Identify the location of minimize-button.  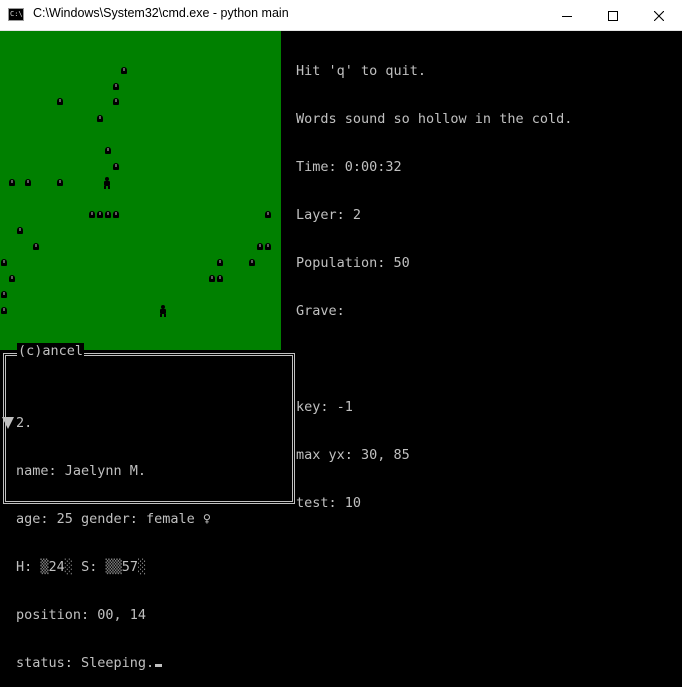
(567, 15).